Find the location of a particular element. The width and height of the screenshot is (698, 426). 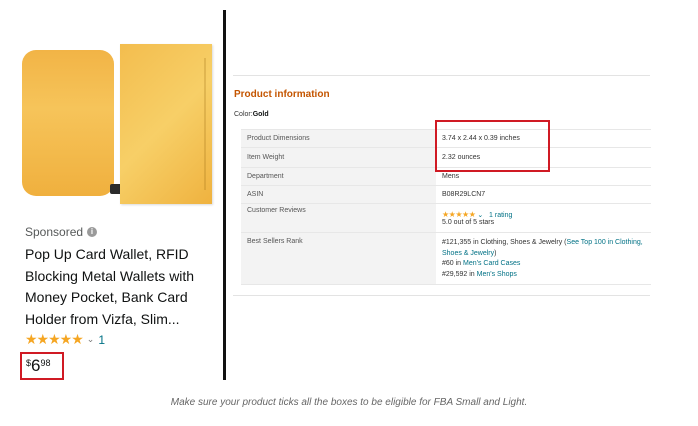

divider-line is located at coordinates (224, 195).